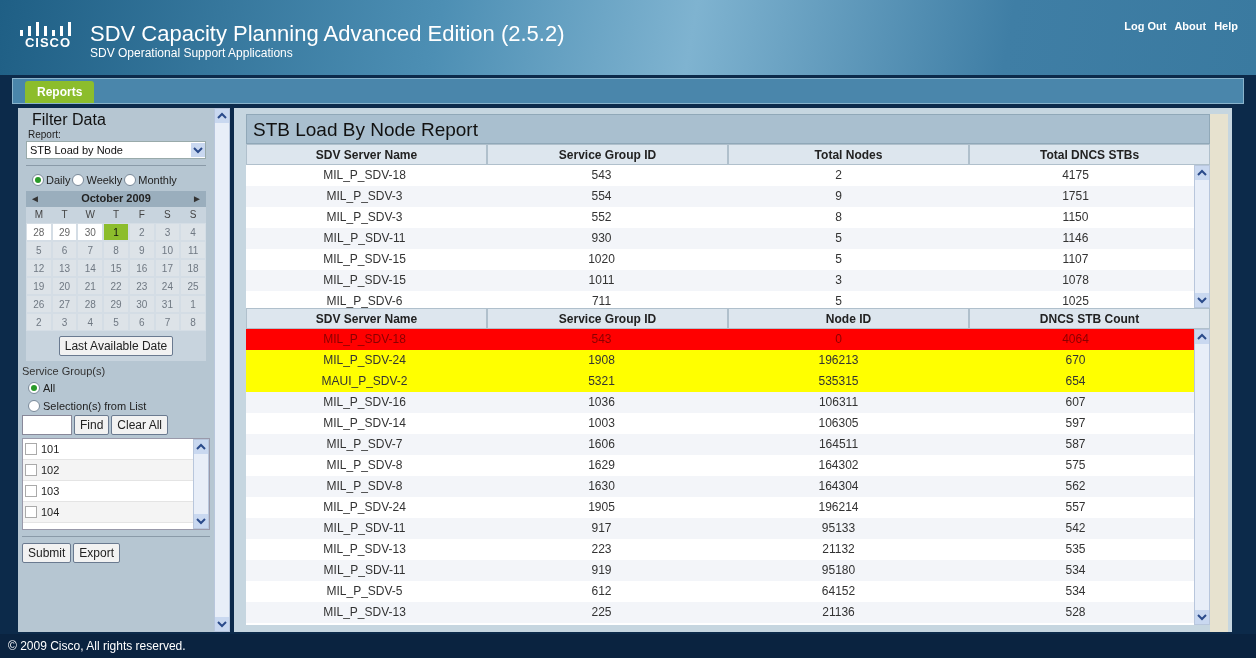 The image size is (1256, 658). What do you see at coordinates (720, 360) in the screenshot?
I see `table-row: MIL_P_SDV-24 1908 196213 670` at bounding box center [720, 360].